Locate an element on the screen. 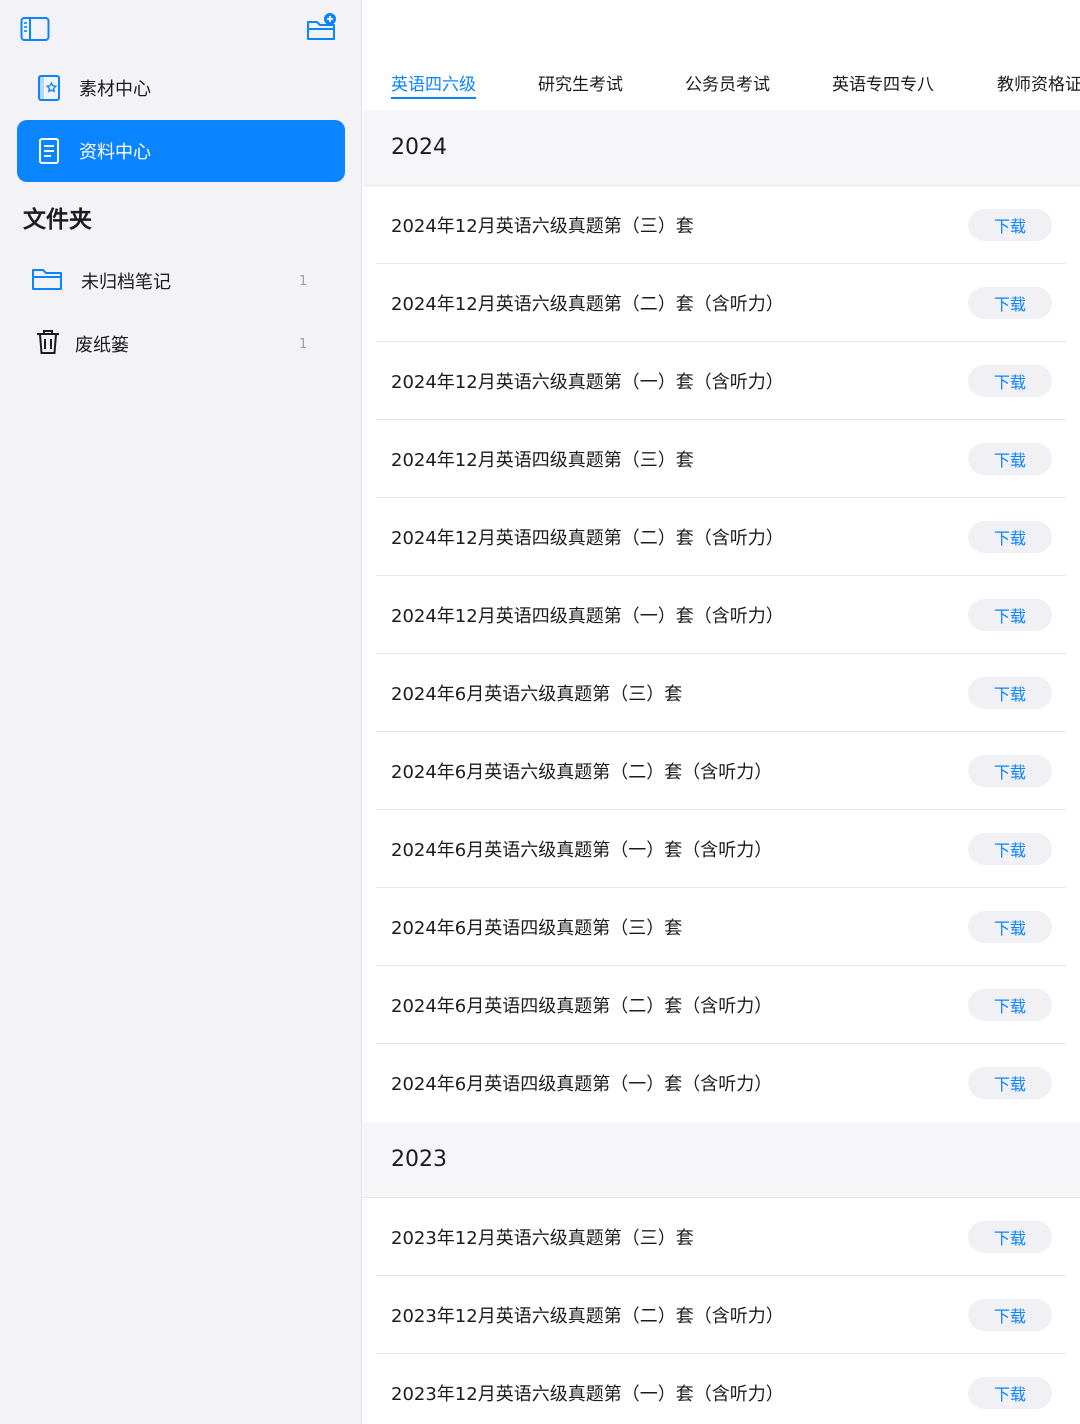  resource-title: 2024年12月英语六级真题第（三）套 is located at coordinates (542, 226).